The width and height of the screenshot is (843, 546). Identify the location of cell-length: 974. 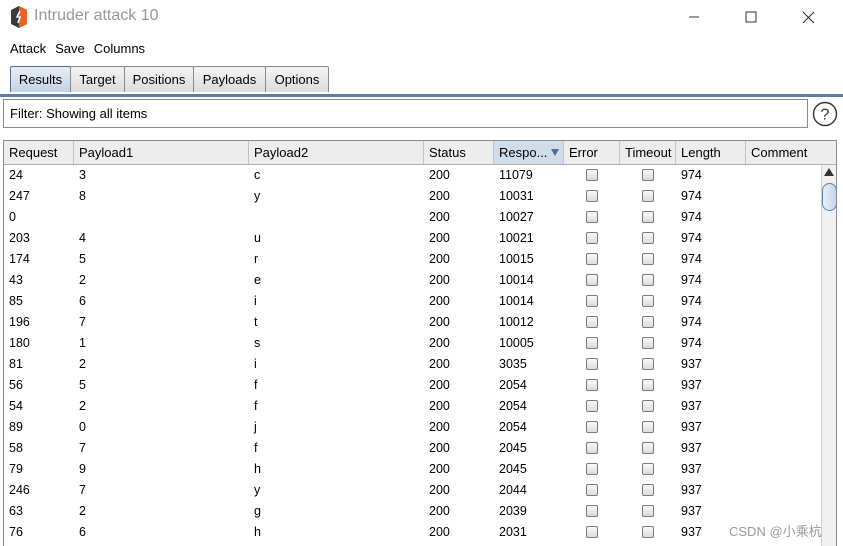
(691, 196).